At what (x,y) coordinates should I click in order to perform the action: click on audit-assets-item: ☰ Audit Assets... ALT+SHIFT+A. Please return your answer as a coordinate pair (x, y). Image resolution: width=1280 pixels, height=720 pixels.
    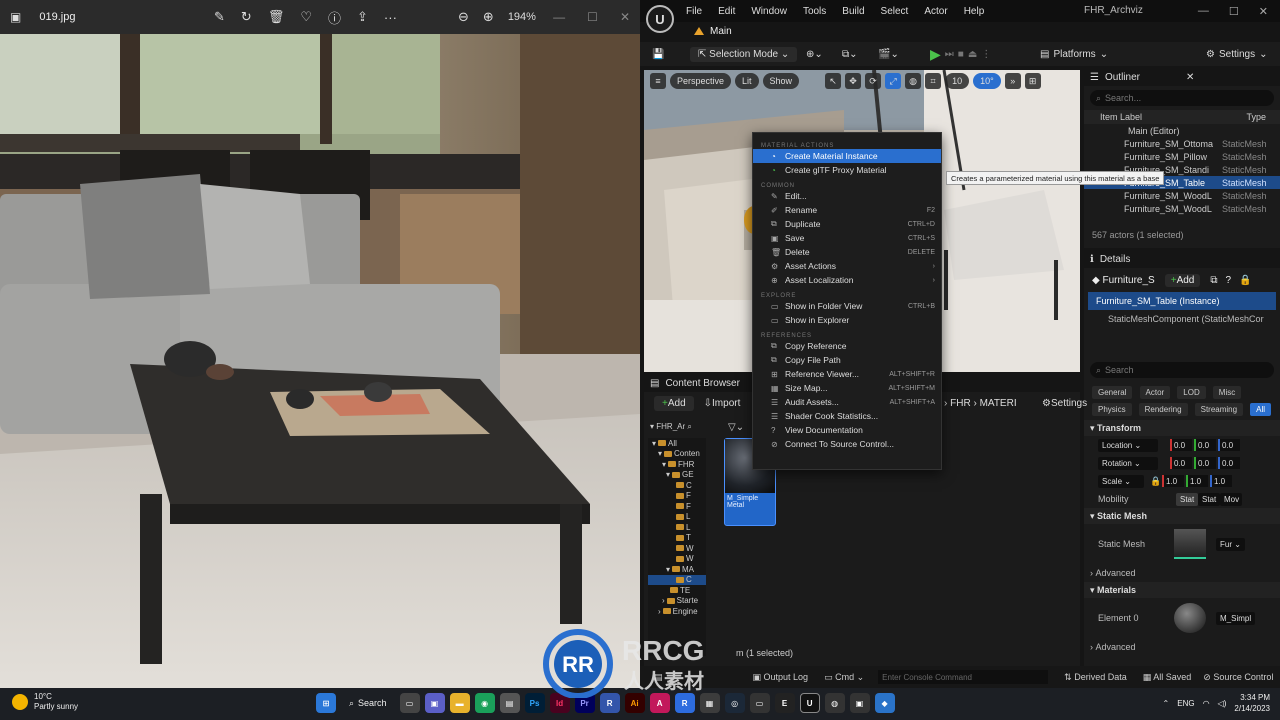
    Looking at the image, I should click on (847, 402).